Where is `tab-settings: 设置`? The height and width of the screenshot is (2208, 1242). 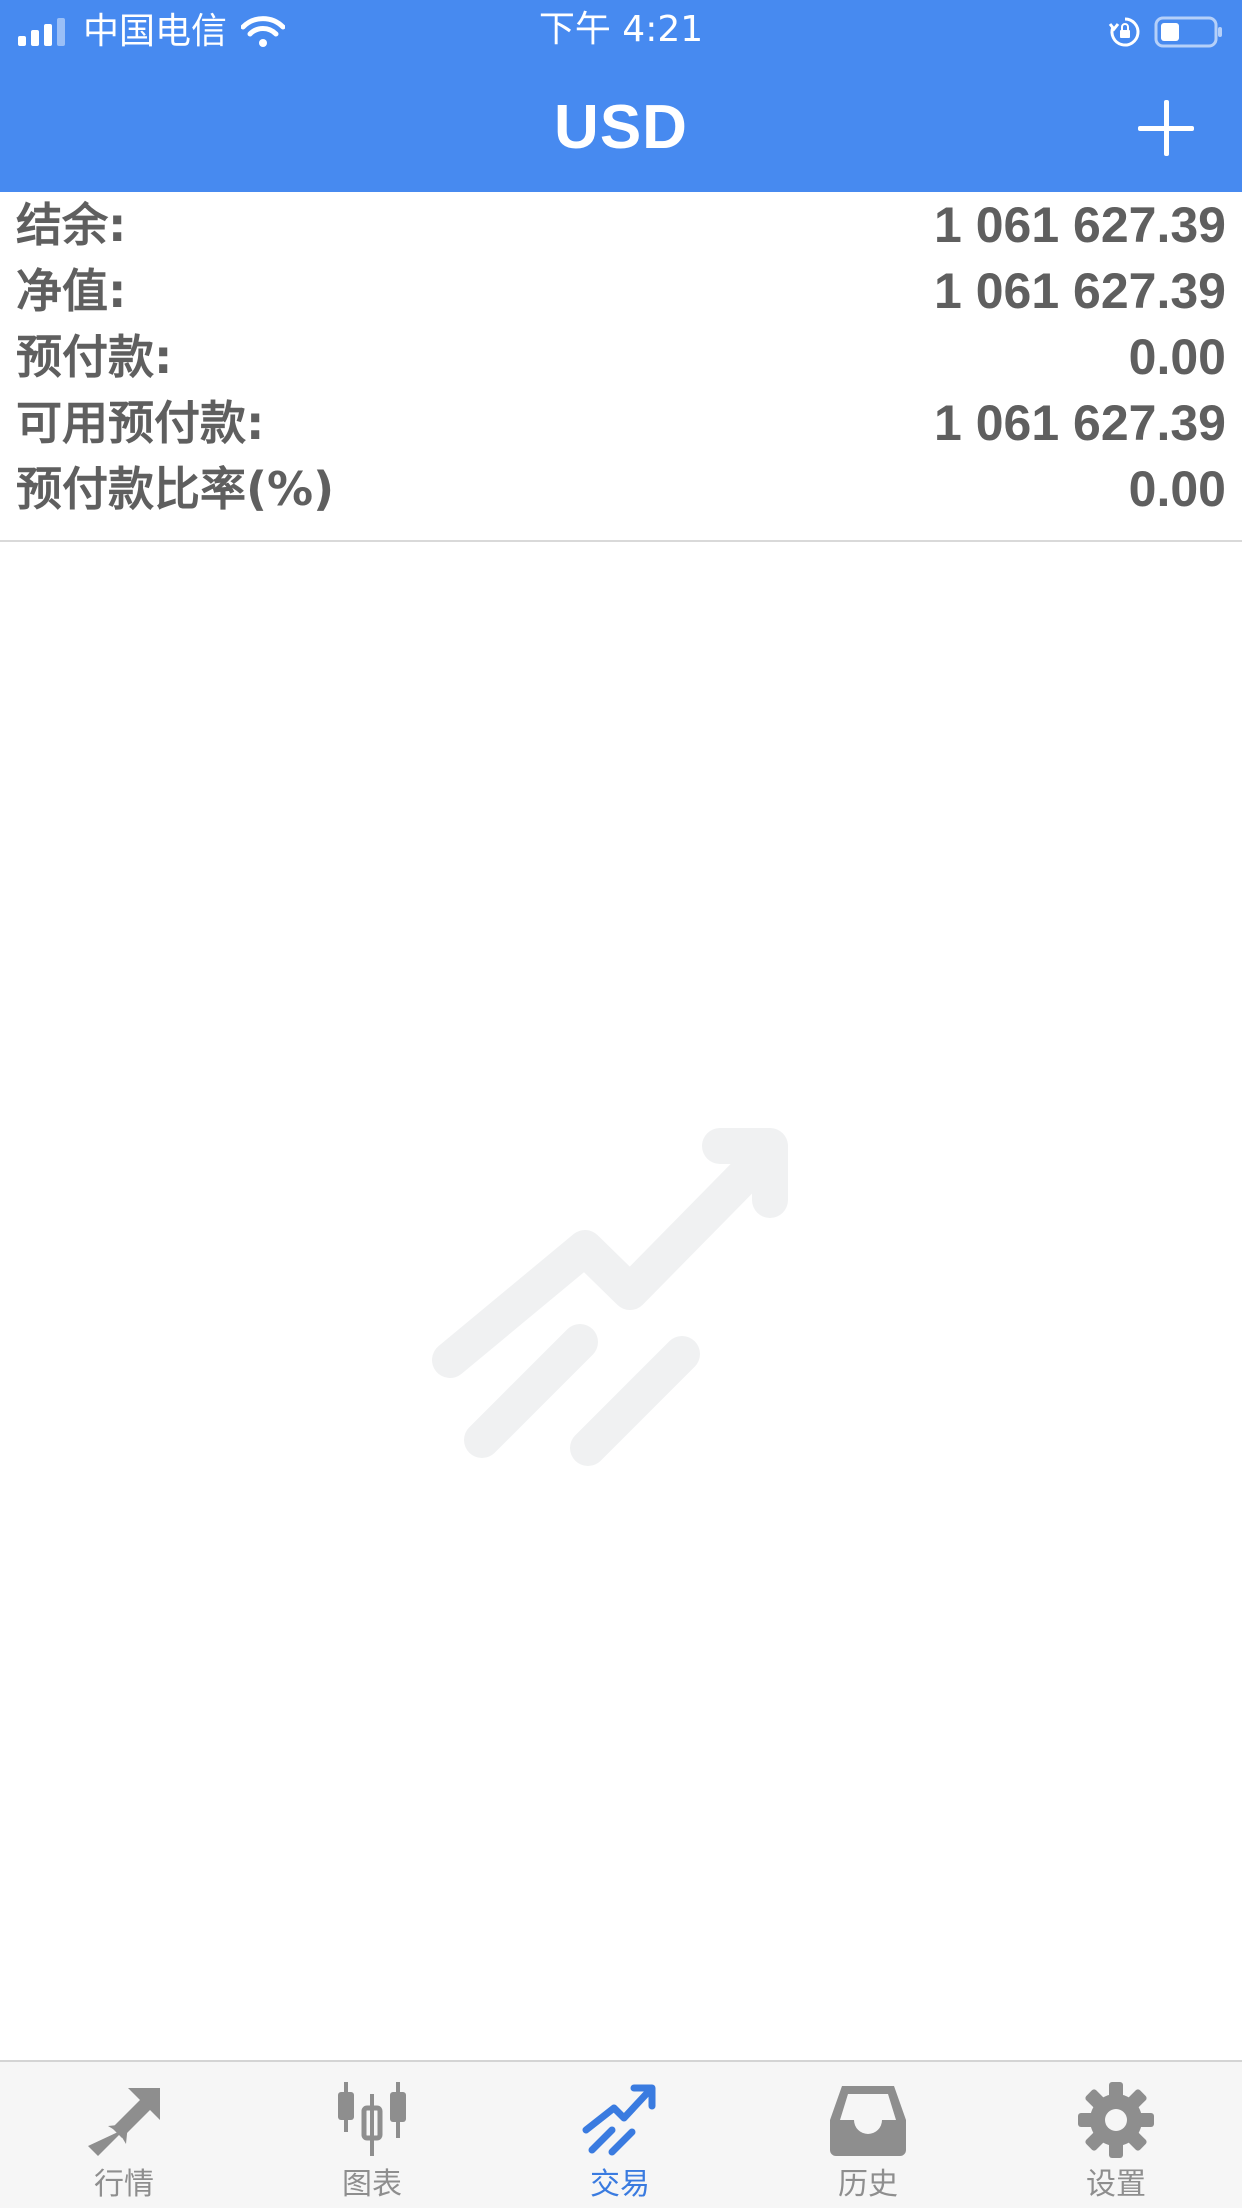
tab-settings: 设置 is located at coordinates (1116, 2135).